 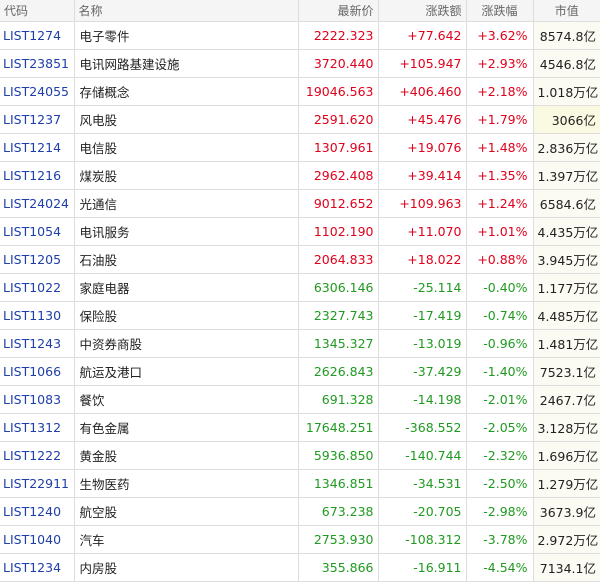 What do you see at coordinates (300, 399) in the screenshot?
I see `table-row: LIST1083 餐饮 691.328 -14.198 -2.01% 2467.7亿` at bounding box center [300, 399].